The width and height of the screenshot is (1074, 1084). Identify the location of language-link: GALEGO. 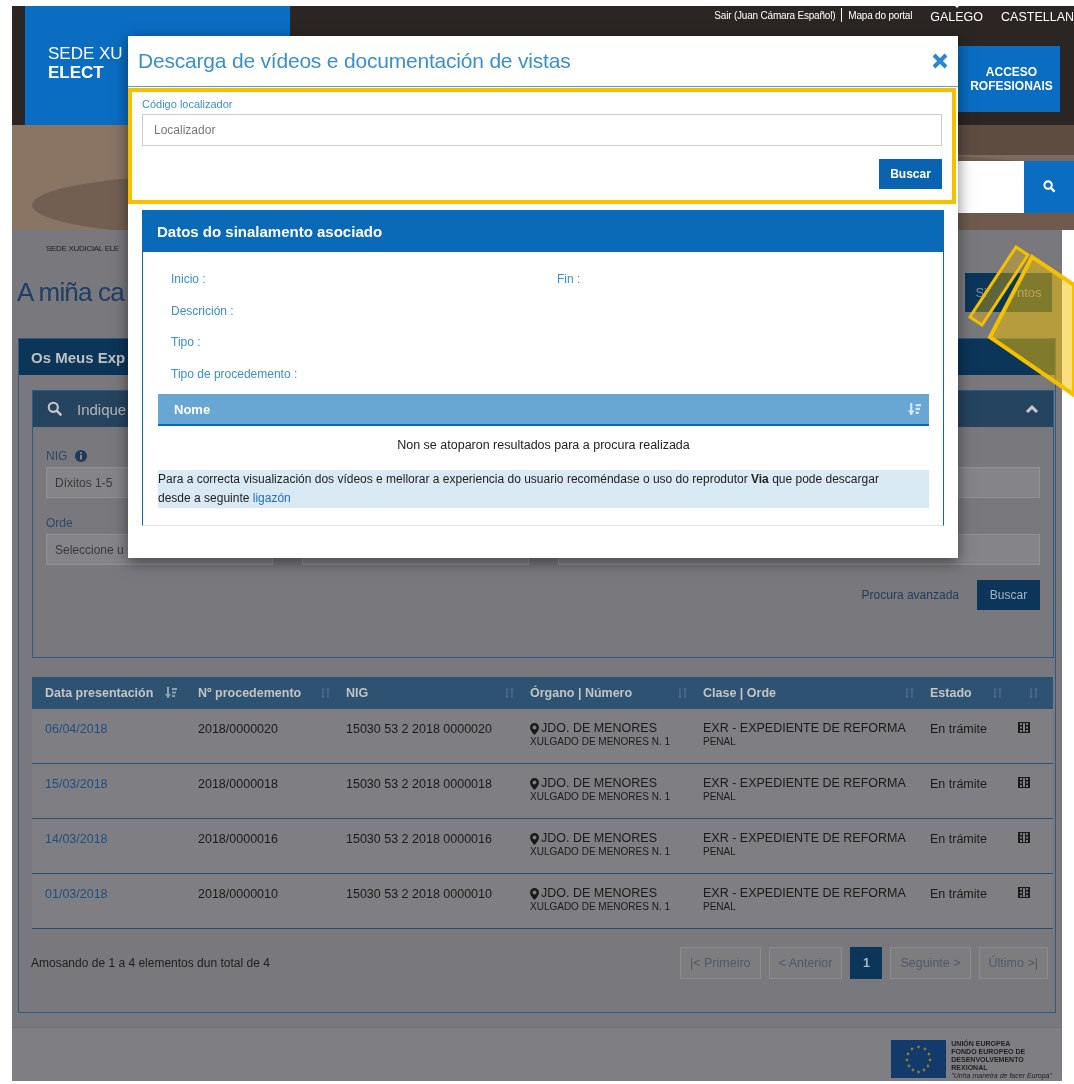
(957, 15).